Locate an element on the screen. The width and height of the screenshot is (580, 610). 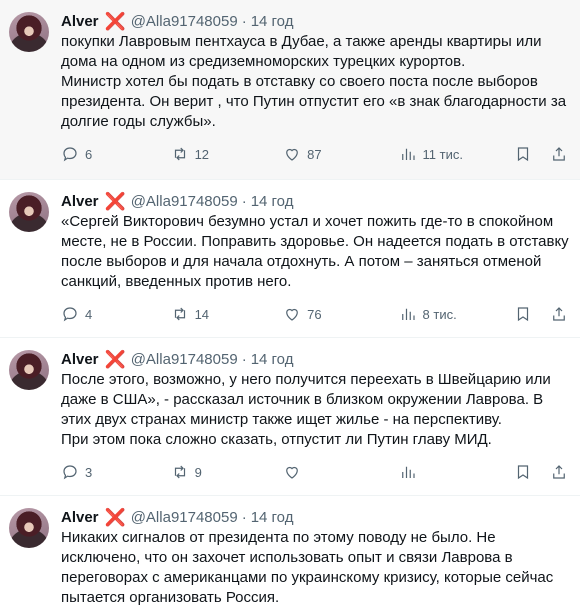
retweet-button: 12 is located at coordinates (227, 154).